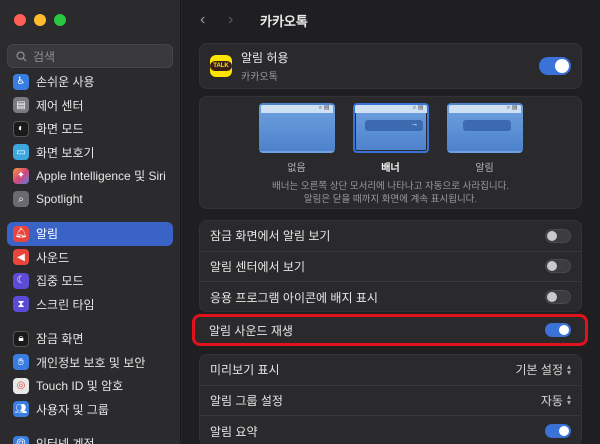  What do you see at coordinates (21, 304) in the screenshot?
I see `hourglass-icon: ⧗` at bounding box center [21, 304].